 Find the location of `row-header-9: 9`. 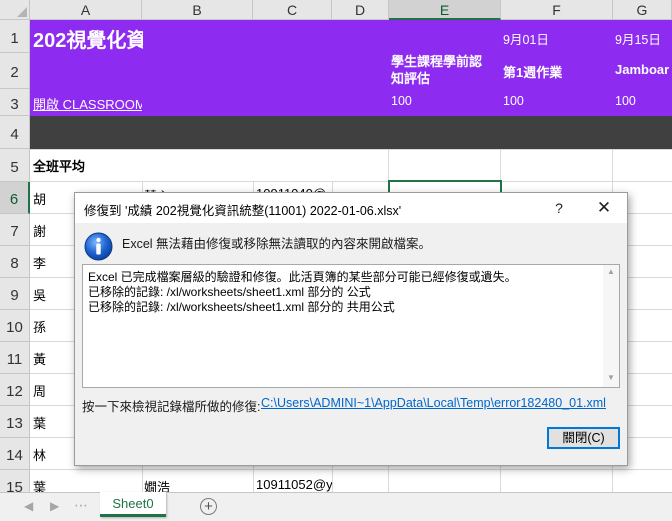

row-header-9: 9 is located at coordinates (15, 294).